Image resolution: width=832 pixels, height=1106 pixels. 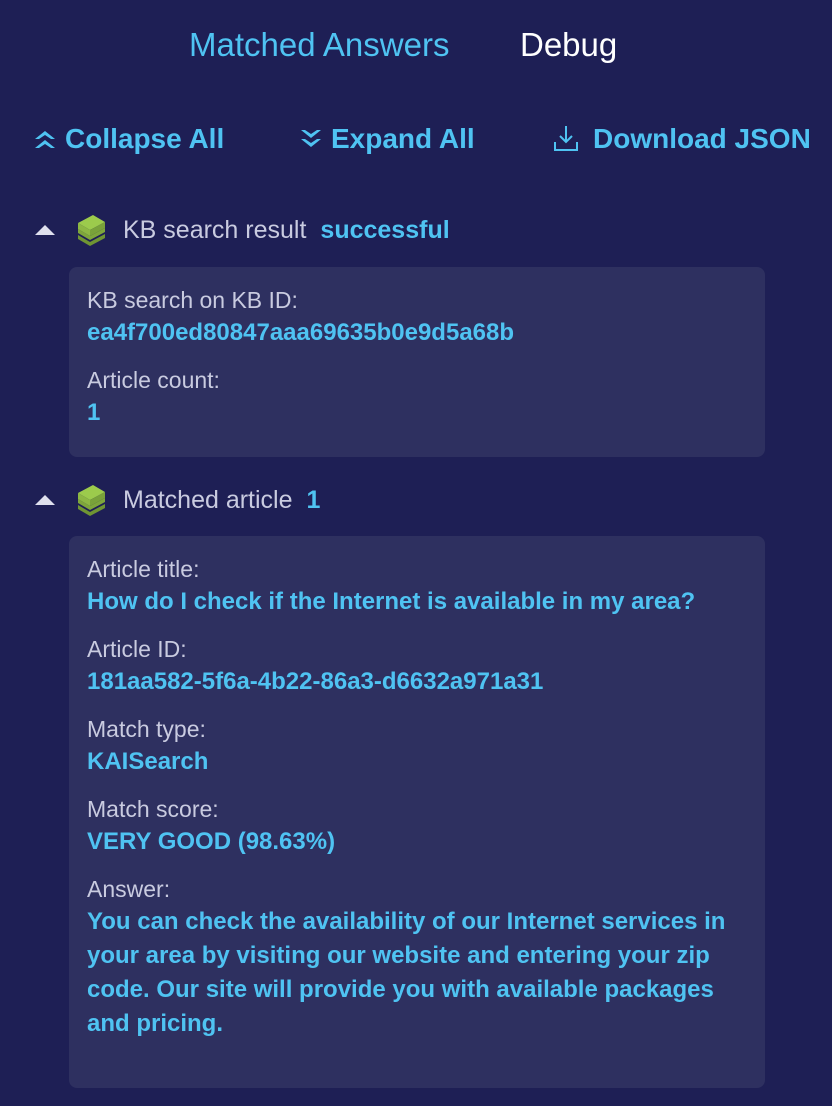 What do you see at coordinates (301, 332) in the screenshot?
I see `field-value: ea4f700ed80847aaa69635b0e9d5a68b` at bounding box center [301, 332].